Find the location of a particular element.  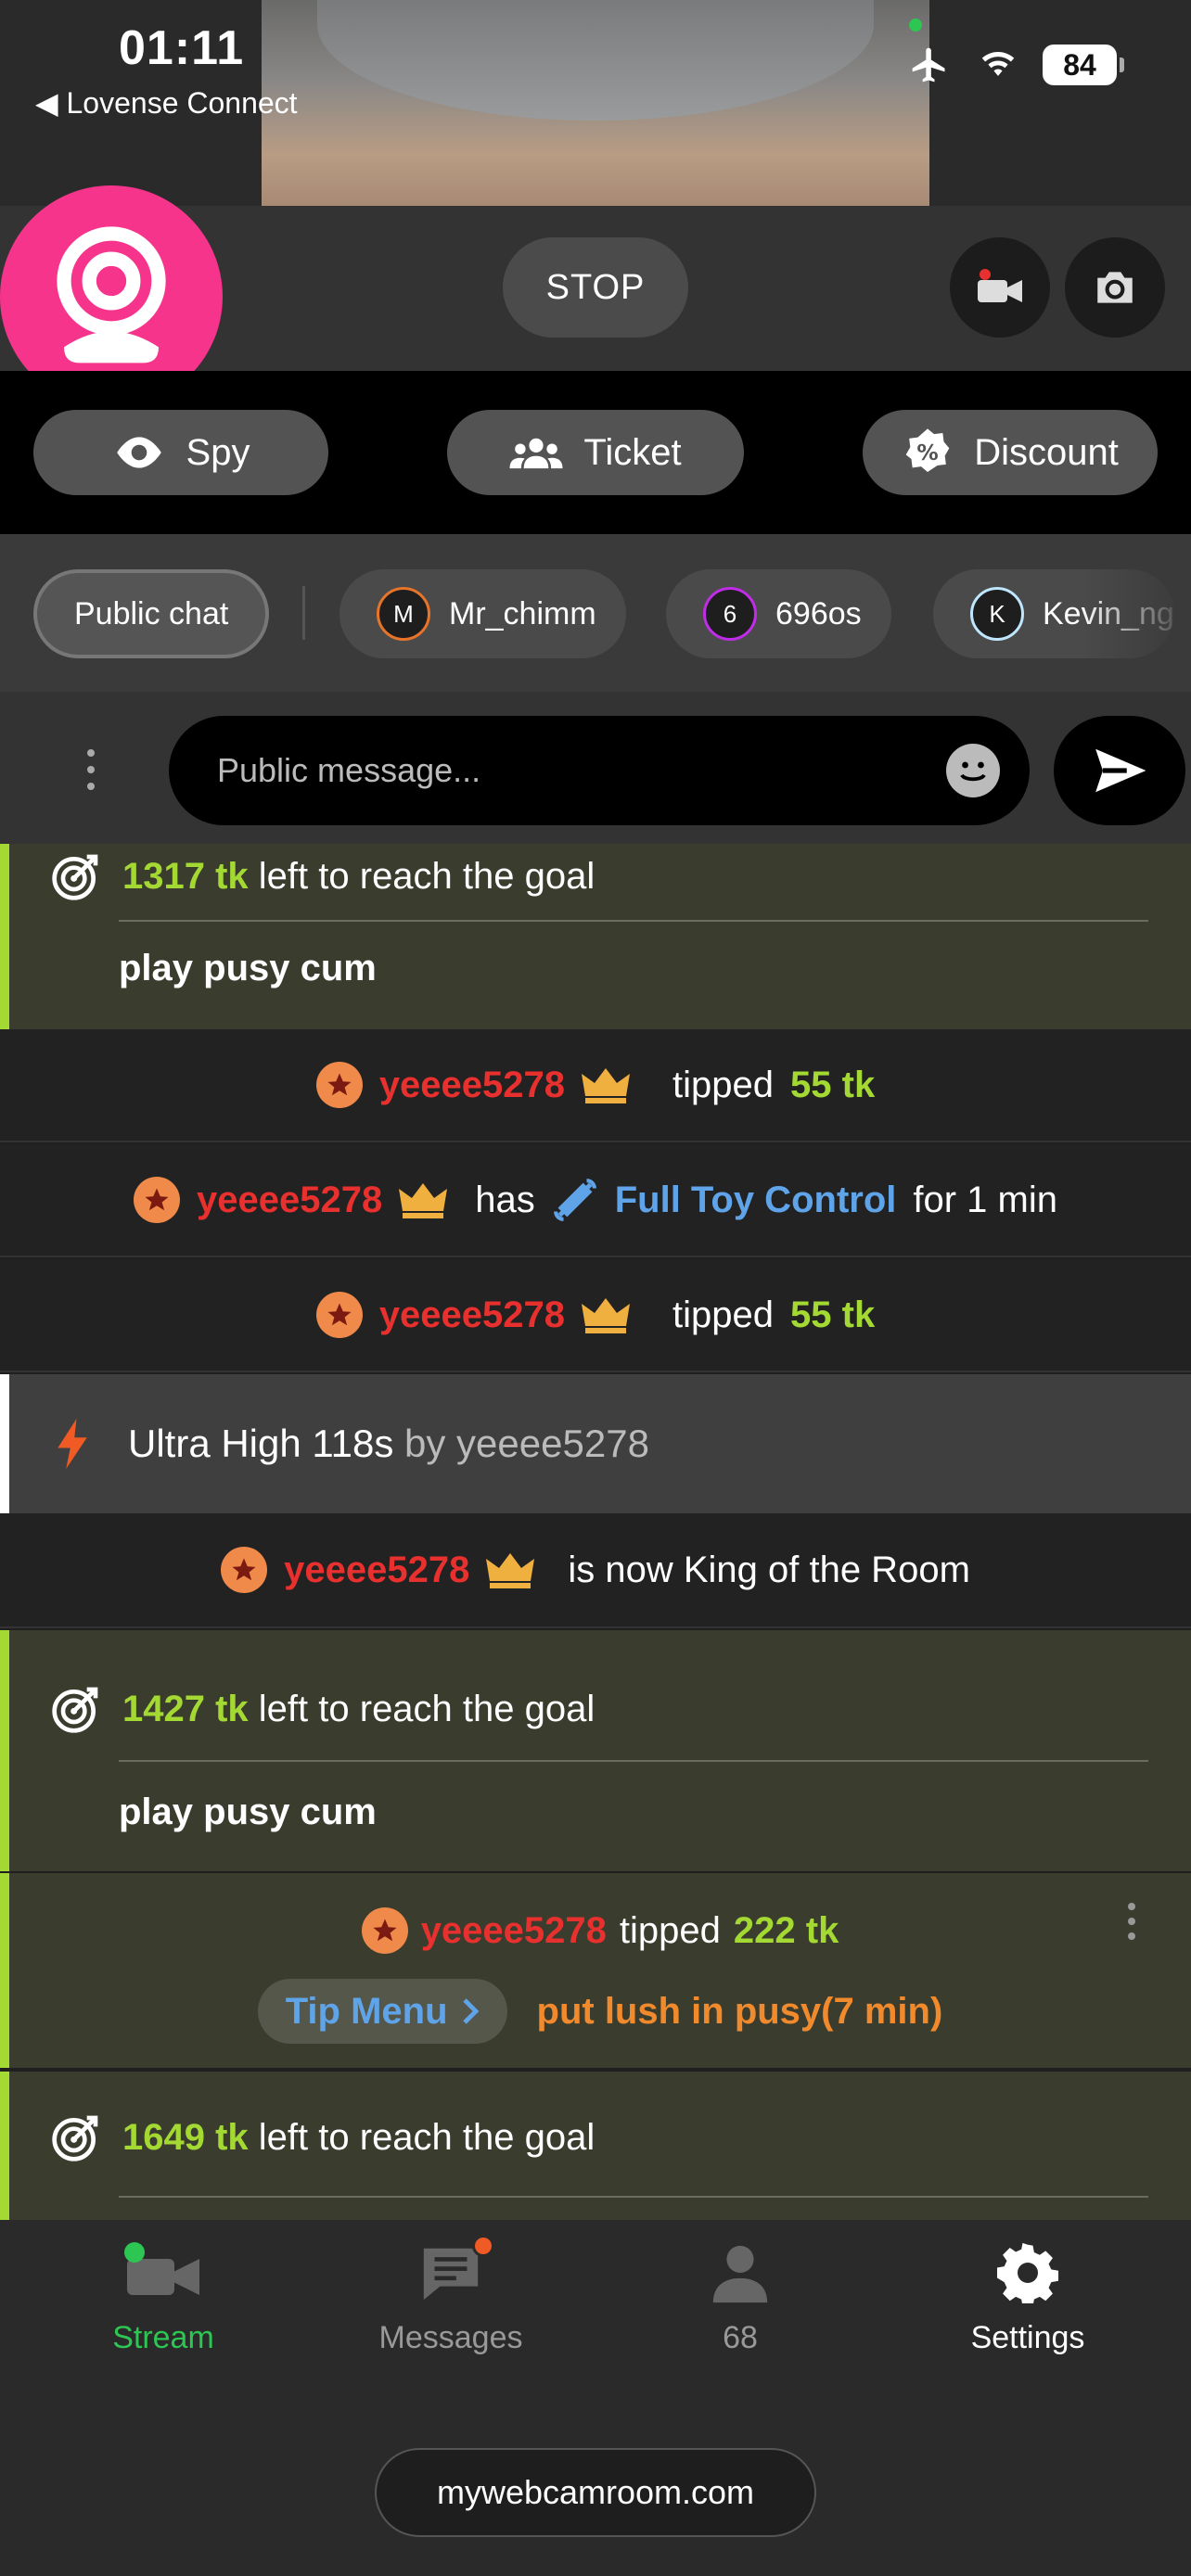

nav-messages: Messages is located at coordinates (450, 2295).